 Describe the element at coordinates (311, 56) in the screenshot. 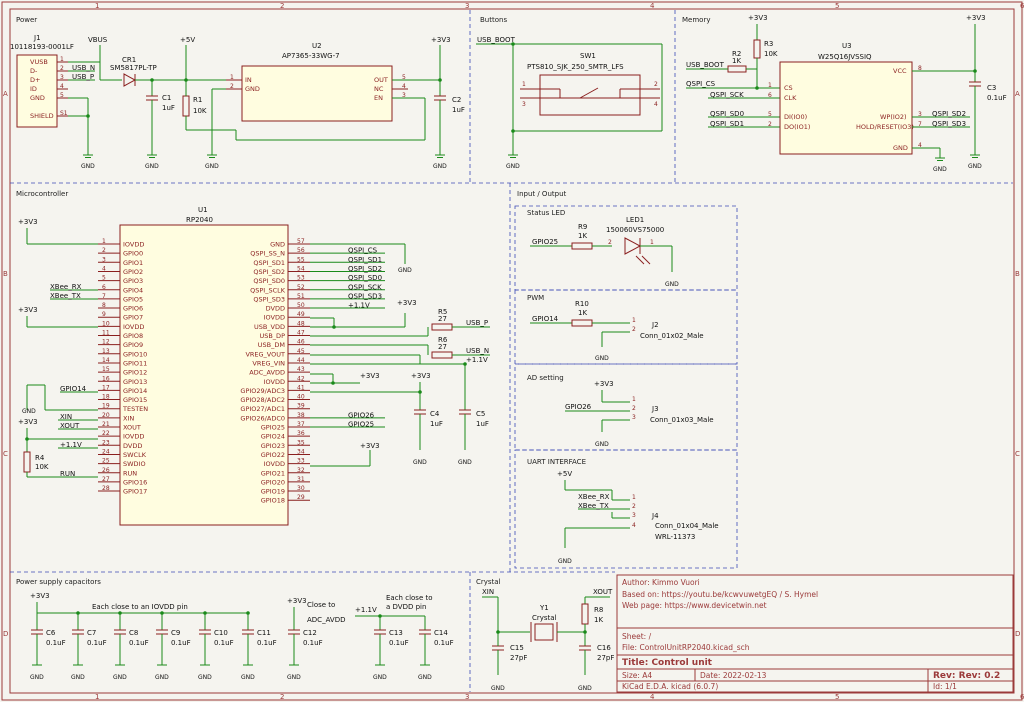

I see `u2-value: AP7365-33WG-7` at that location.